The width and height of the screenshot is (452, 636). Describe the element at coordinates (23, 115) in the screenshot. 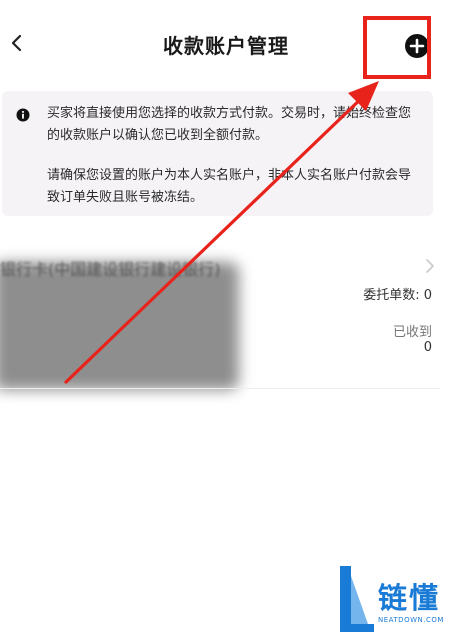

I see `info-icon` at that location.